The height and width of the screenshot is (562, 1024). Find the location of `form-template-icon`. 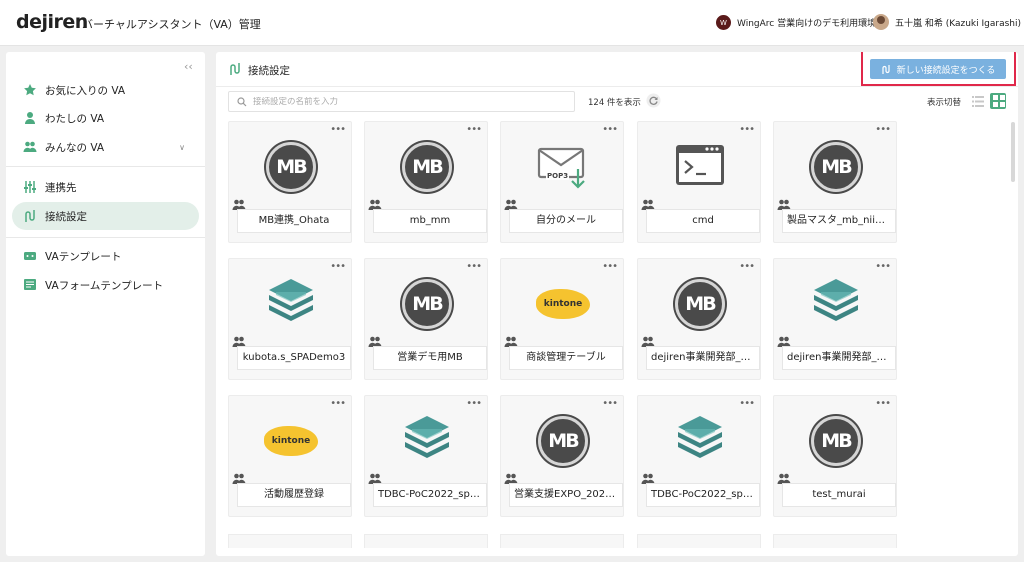

form-template-icon is located at coordinates (30, 285).